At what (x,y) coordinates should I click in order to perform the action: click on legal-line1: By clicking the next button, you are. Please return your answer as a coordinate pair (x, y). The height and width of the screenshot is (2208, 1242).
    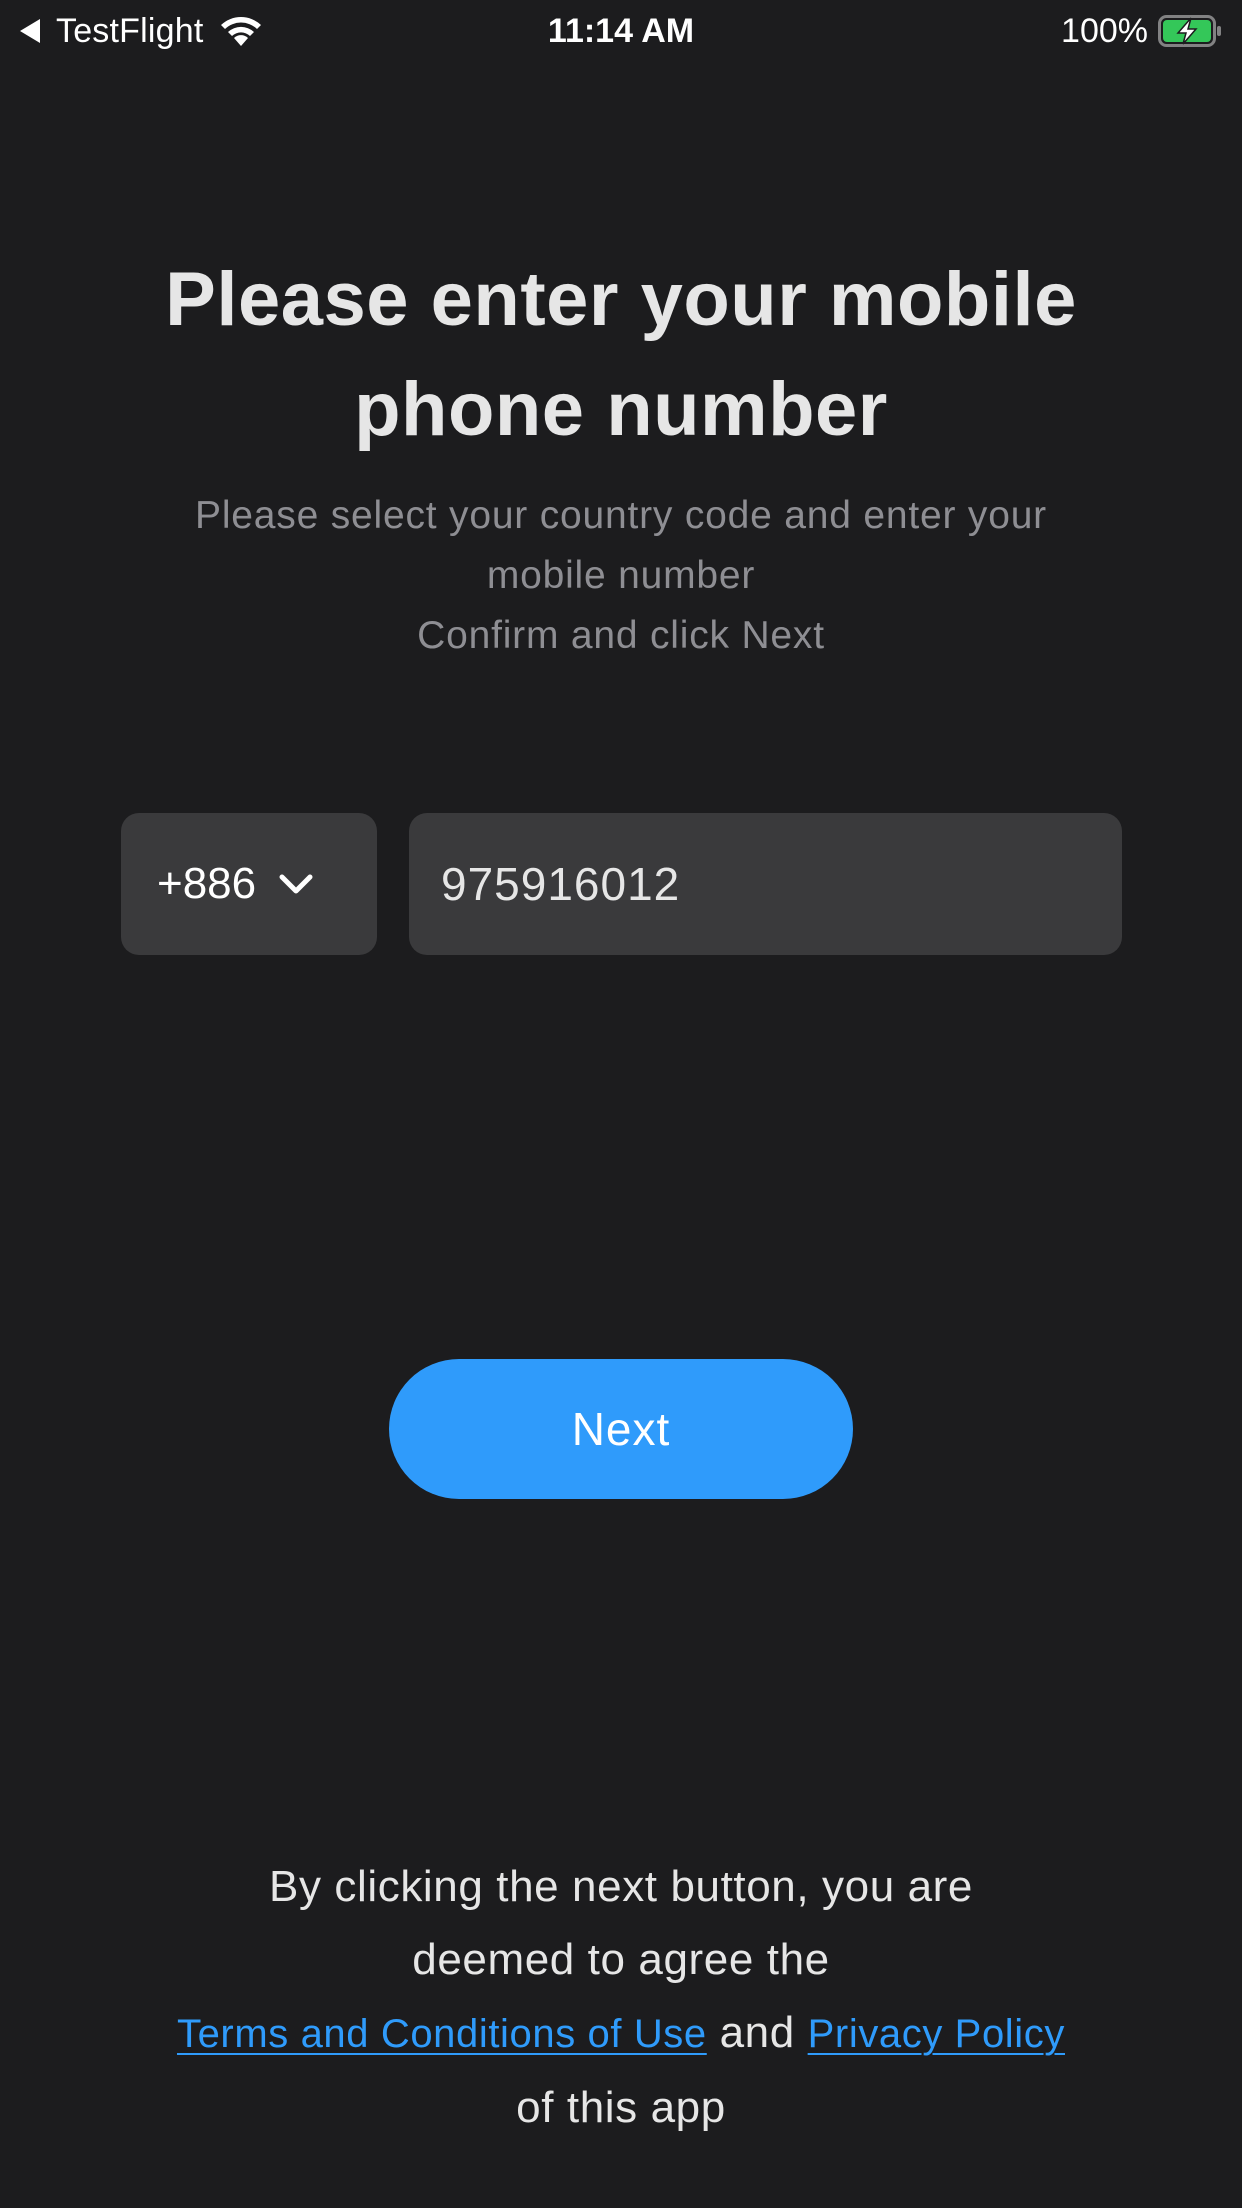
    Looking at the image, I should click on (621, 1886).